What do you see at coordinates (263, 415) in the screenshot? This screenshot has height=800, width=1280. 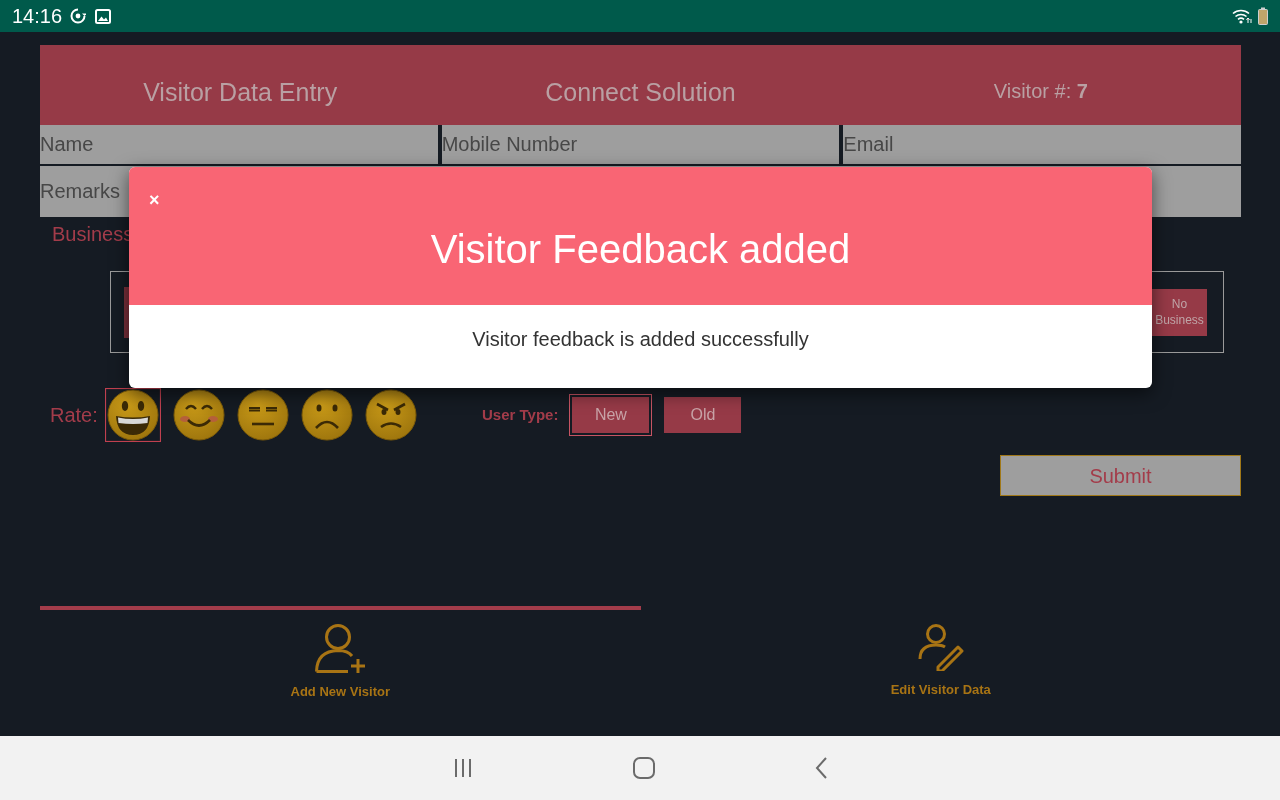 I see `neutral-face-icon` at bounding box center [263, 415].